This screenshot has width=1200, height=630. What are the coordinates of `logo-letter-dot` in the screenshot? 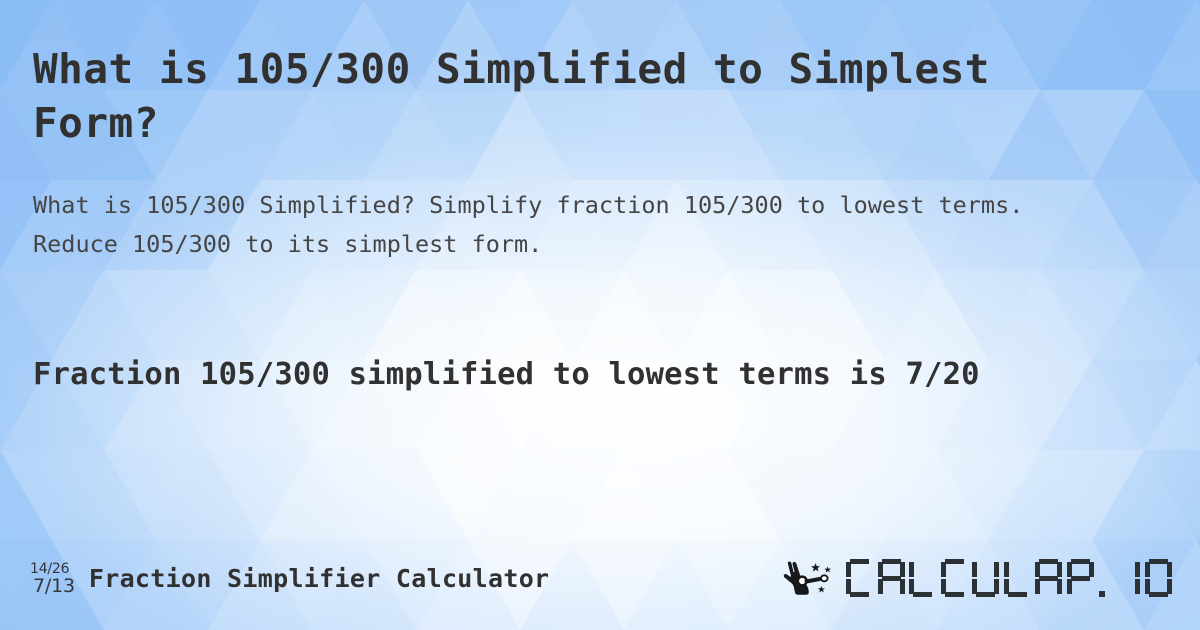 It's located at (1104, 578).